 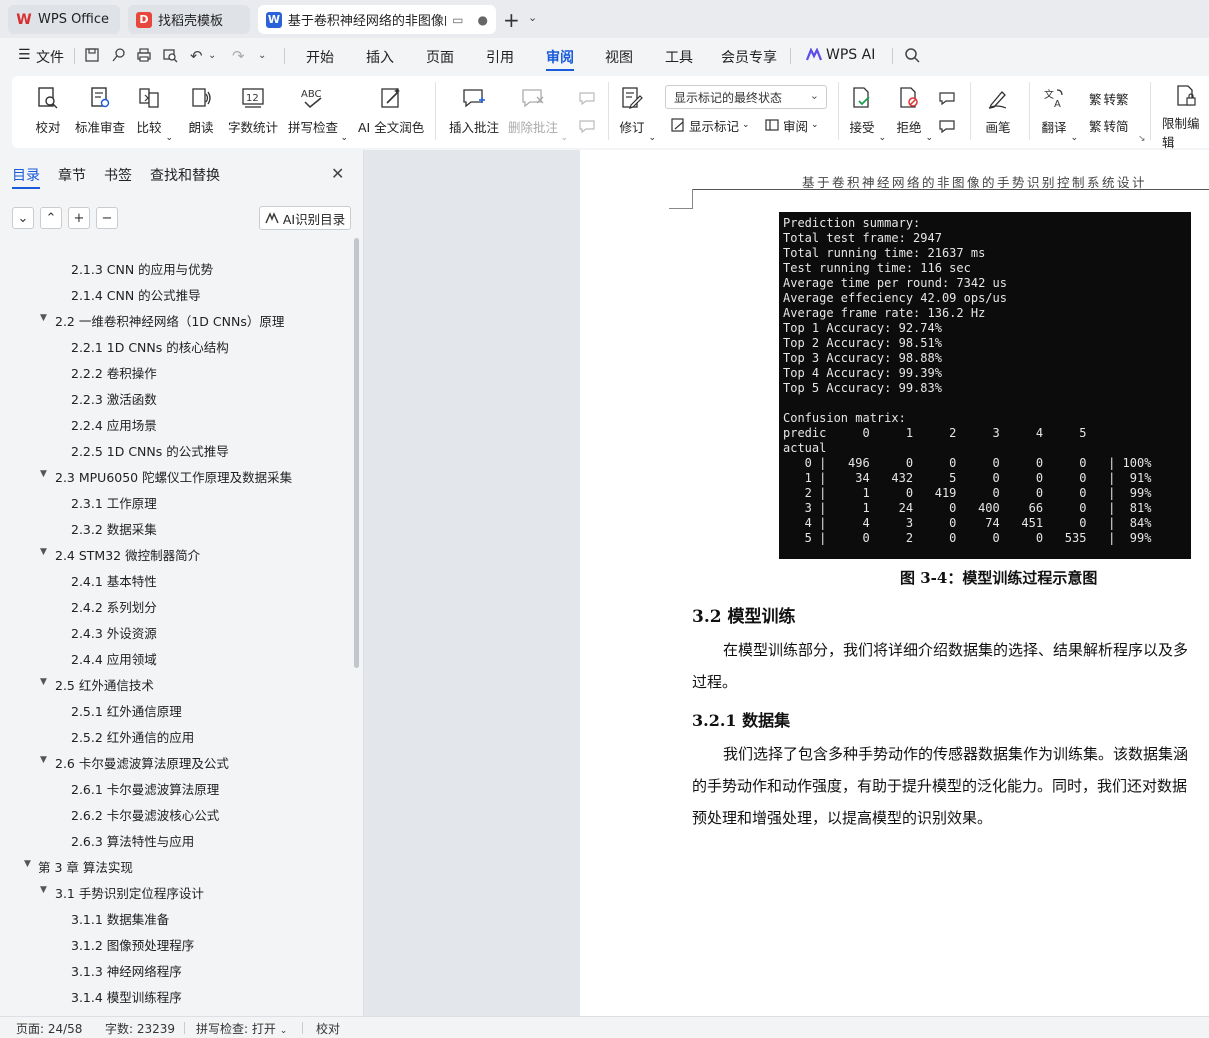 What do you see at coordinates (588, 98) in the screenshot?
I see `previous-comment-icon` at bounding box center [588, 98].